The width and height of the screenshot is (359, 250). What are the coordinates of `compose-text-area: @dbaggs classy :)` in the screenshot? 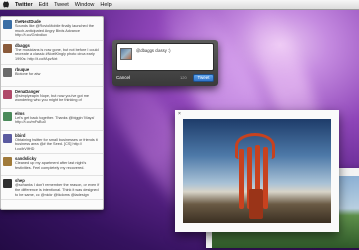 It's located at (165, 57).